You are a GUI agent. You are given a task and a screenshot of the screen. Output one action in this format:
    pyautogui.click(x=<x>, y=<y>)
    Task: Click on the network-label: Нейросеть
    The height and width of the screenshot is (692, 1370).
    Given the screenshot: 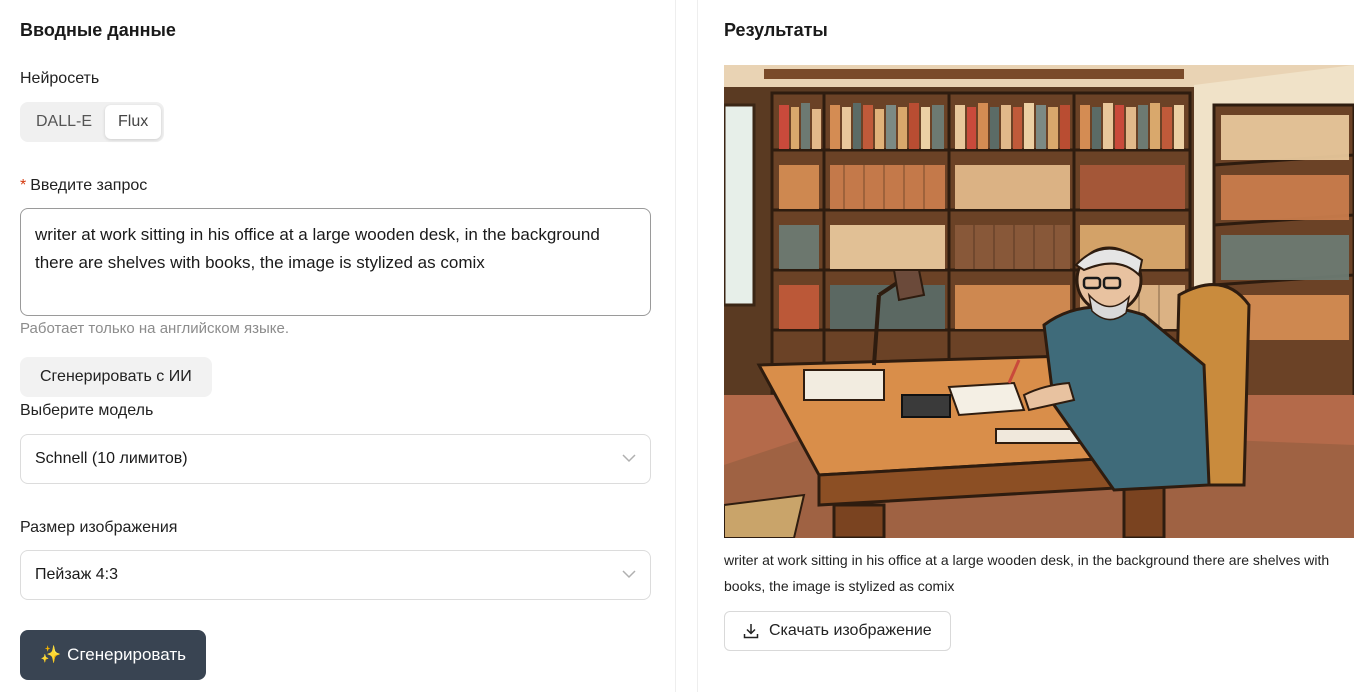 What is the action you would take?
    pyautogui.click(x=60, y=78)
    